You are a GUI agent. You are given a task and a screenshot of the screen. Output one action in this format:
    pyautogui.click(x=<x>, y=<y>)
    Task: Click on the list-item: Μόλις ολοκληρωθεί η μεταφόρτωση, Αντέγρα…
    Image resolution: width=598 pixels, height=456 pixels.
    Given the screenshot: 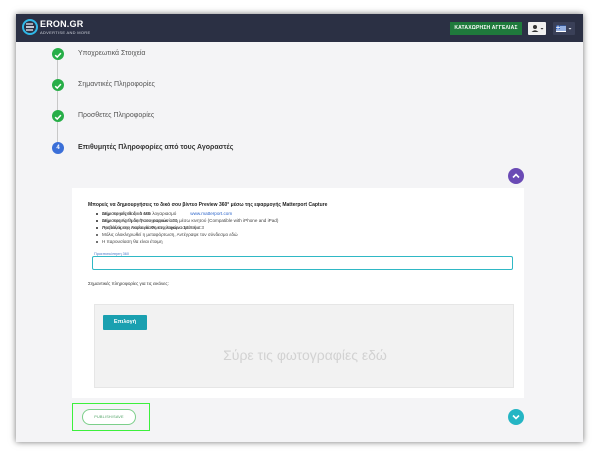 What is the action you would take?
    pyautogui.click(x=187, y=234)
    